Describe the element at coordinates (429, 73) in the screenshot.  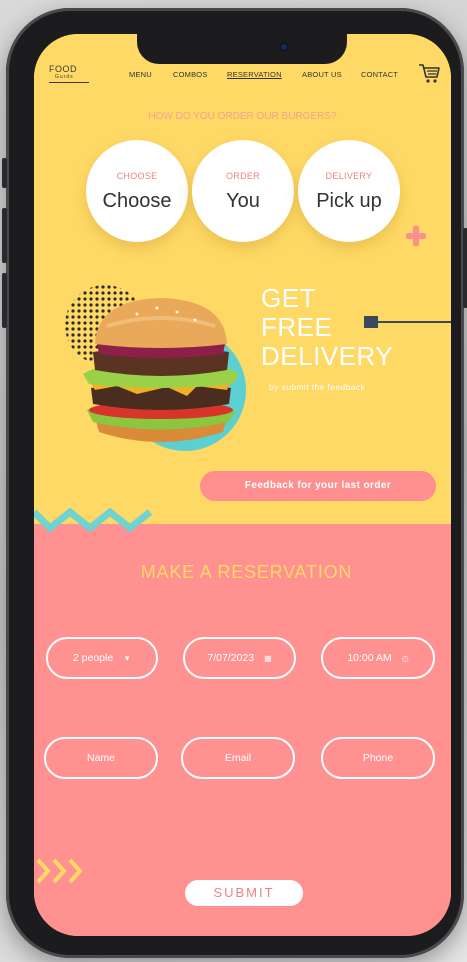
I see `cart-icon` at that location.